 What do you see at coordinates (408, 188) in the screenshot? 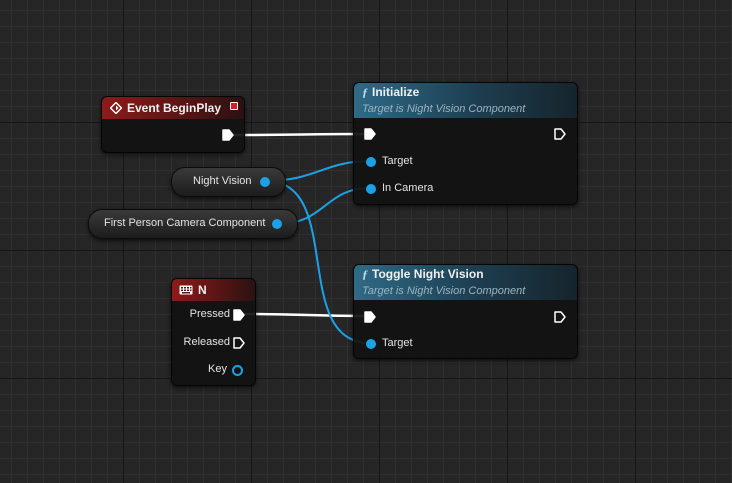
I see `initialize-incamera-label: In Camera` at bounding box center [408, 188].